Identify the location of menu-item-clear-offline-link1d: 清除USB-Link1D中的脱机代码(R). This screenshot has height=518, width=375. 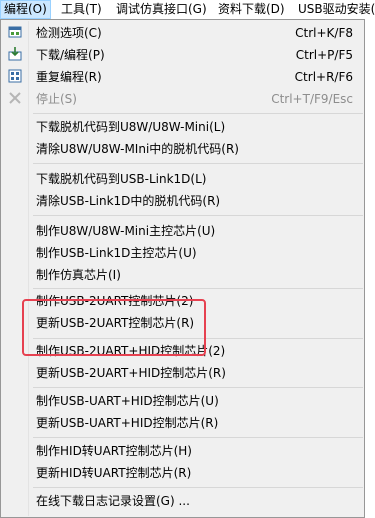
(182, 201).